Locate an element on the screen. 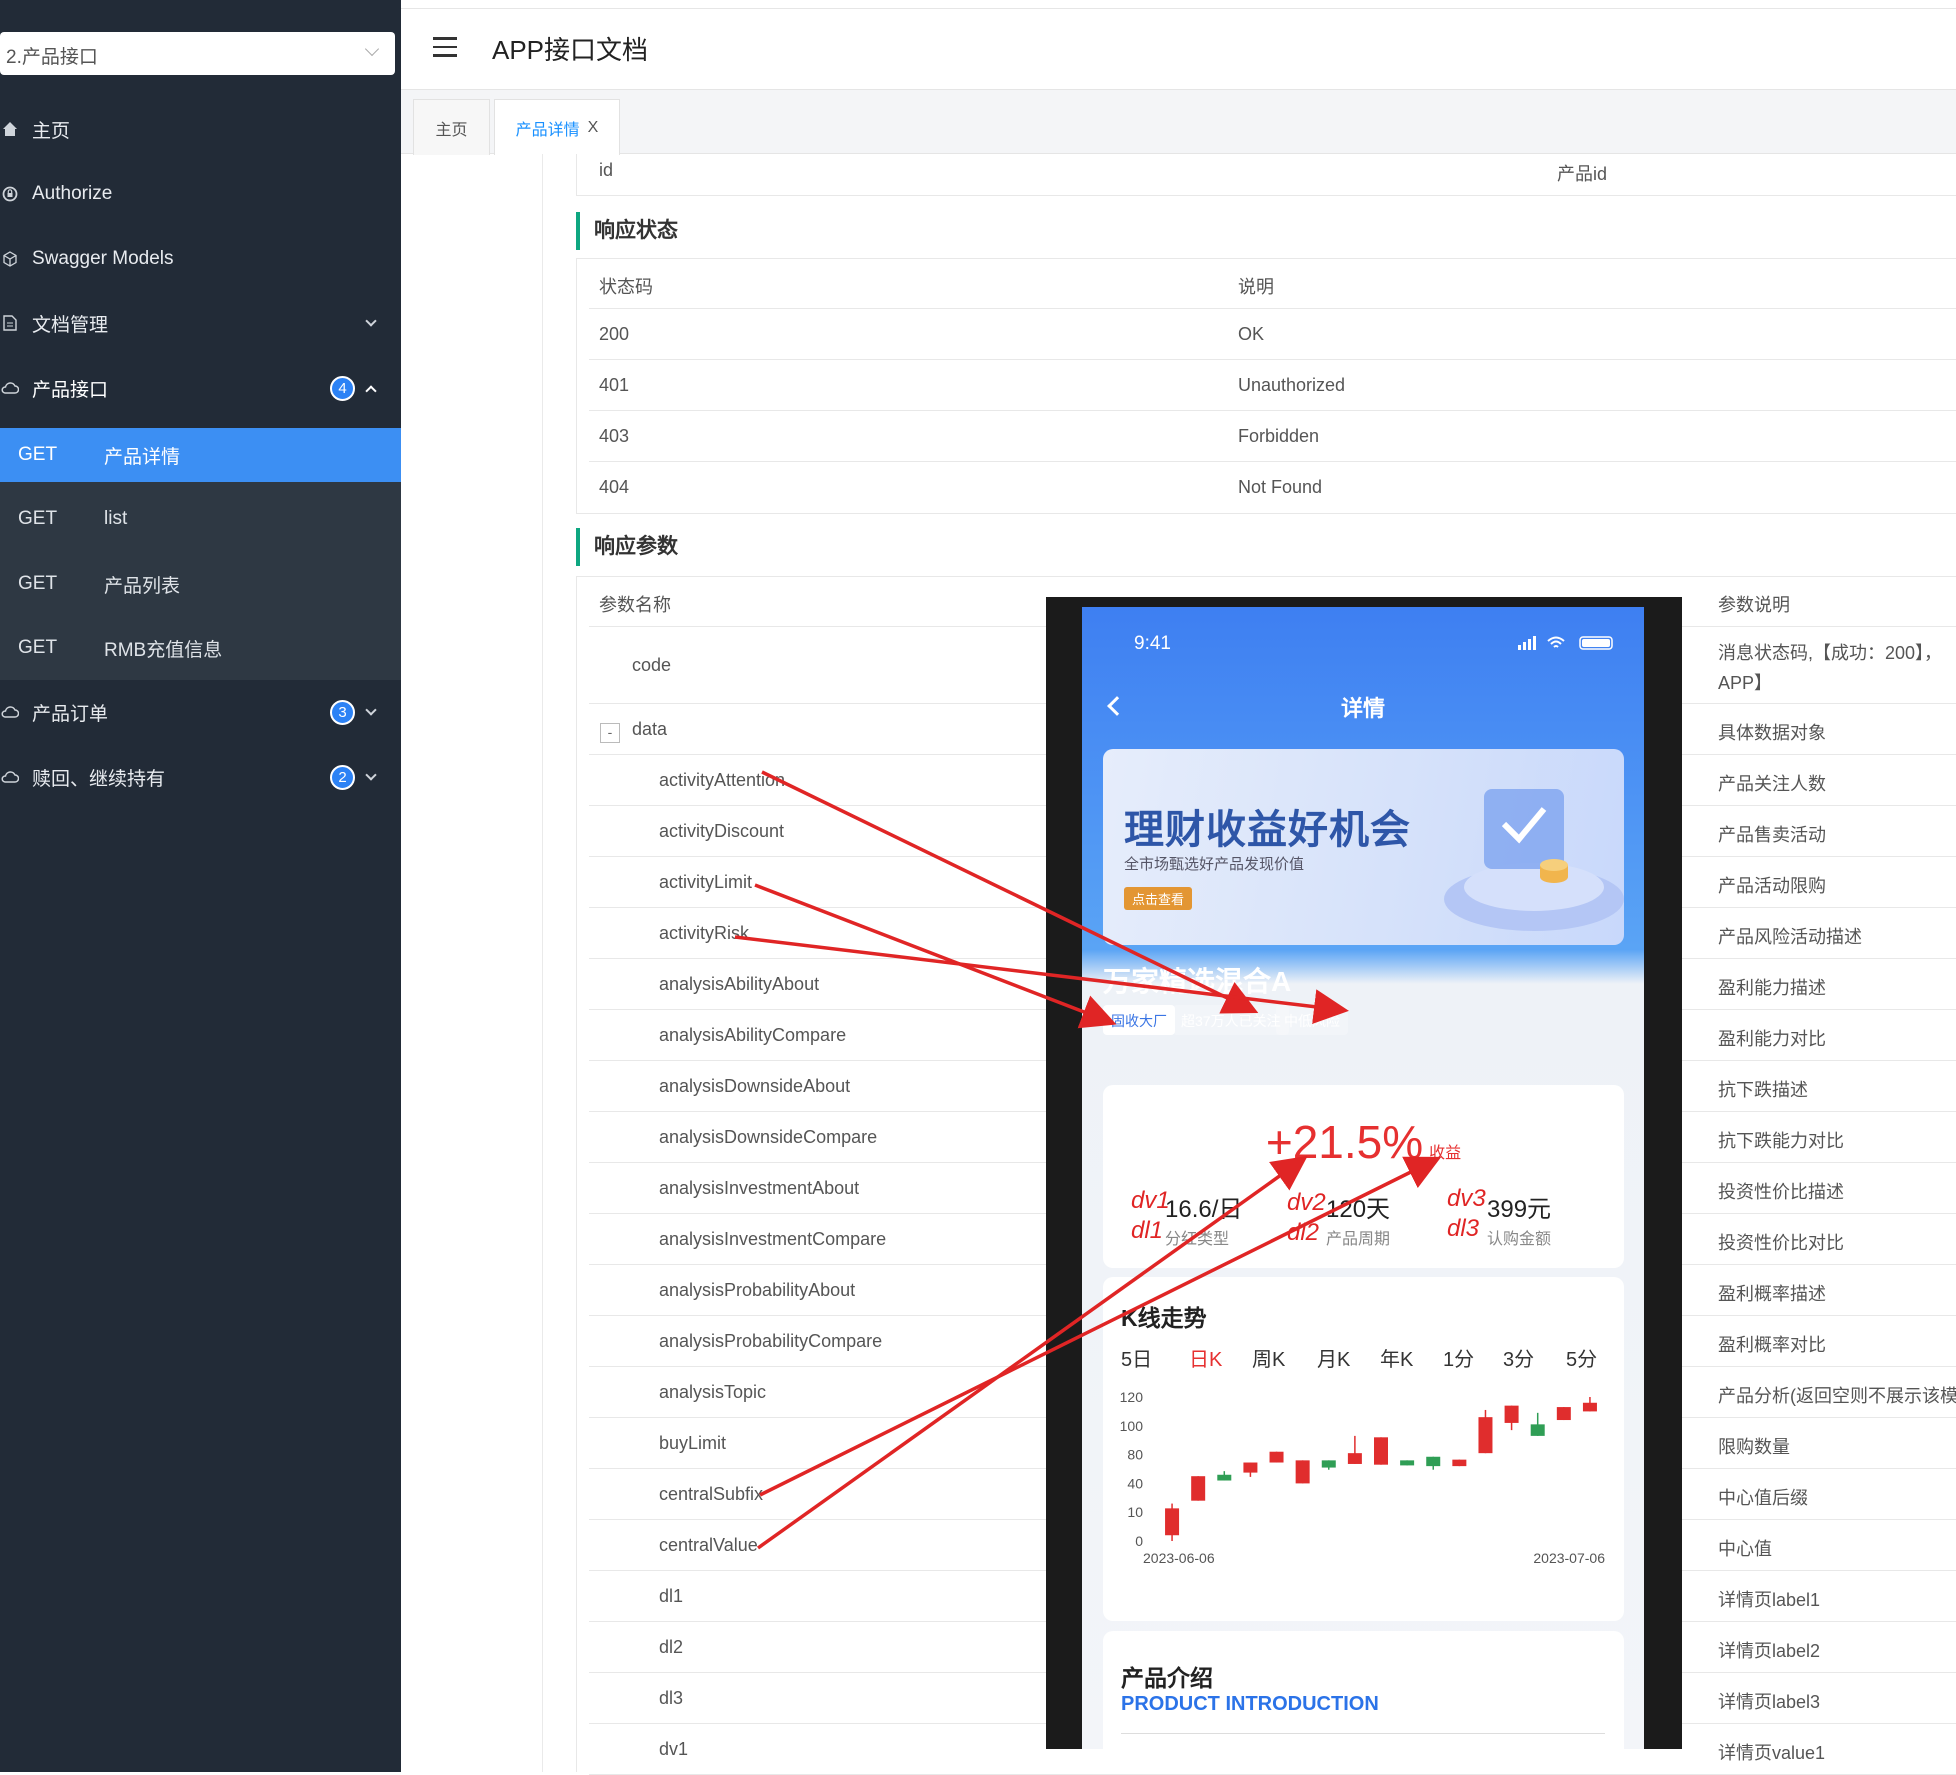 The width and height of the screenshot is (1956, 1775). sidebar-subitem-list: GET list is located at coordinates (200, 519).